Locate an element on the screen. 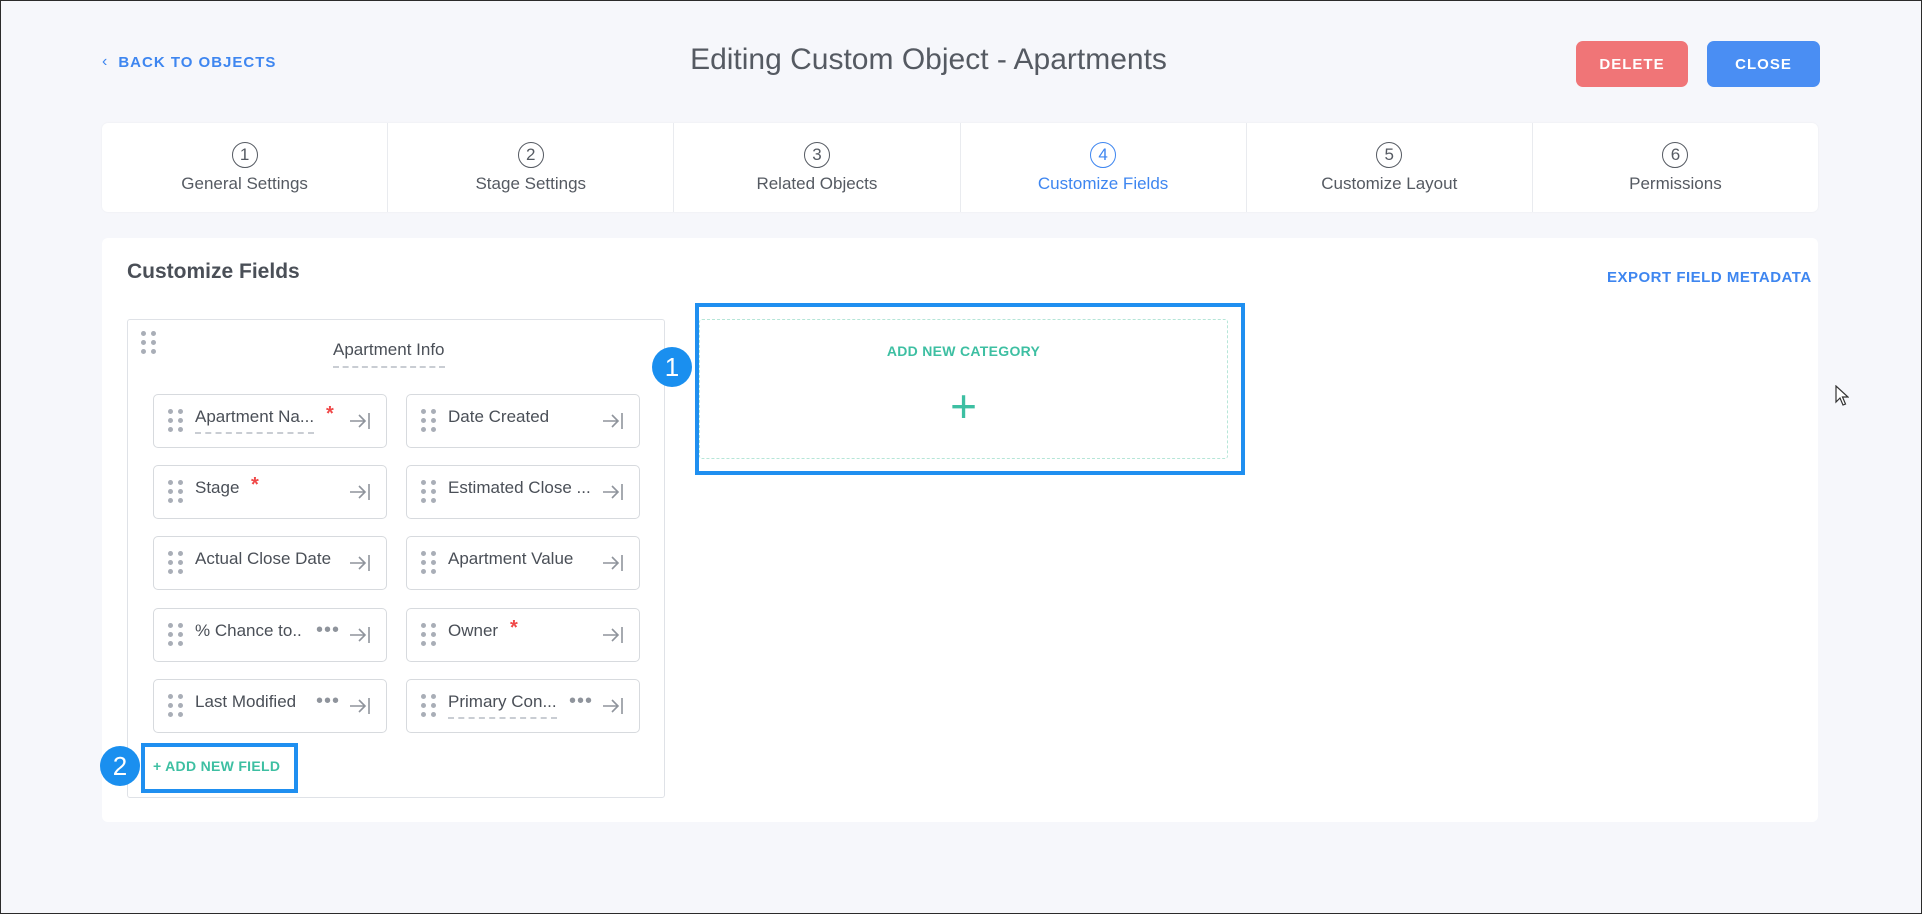  step-number: 3 is located at coordinates (816, 154).